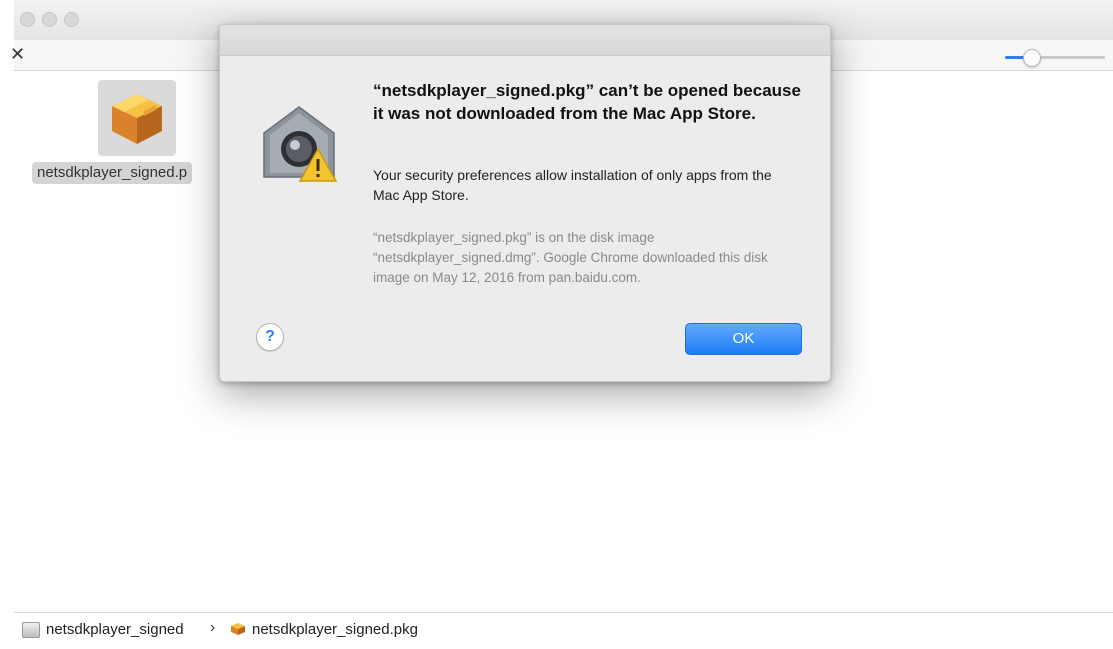  I want to click on close-window-button, so click(27, 19).